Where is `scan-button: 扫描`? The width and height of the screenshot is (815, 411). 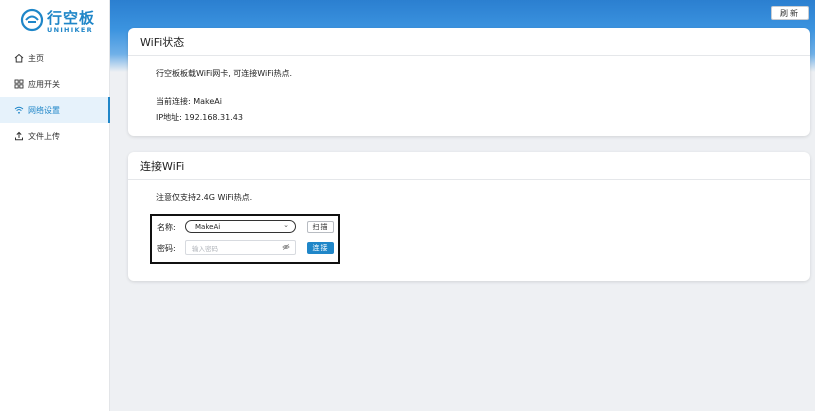
scan-button: 扫描 is located at coordinates (320, 227).